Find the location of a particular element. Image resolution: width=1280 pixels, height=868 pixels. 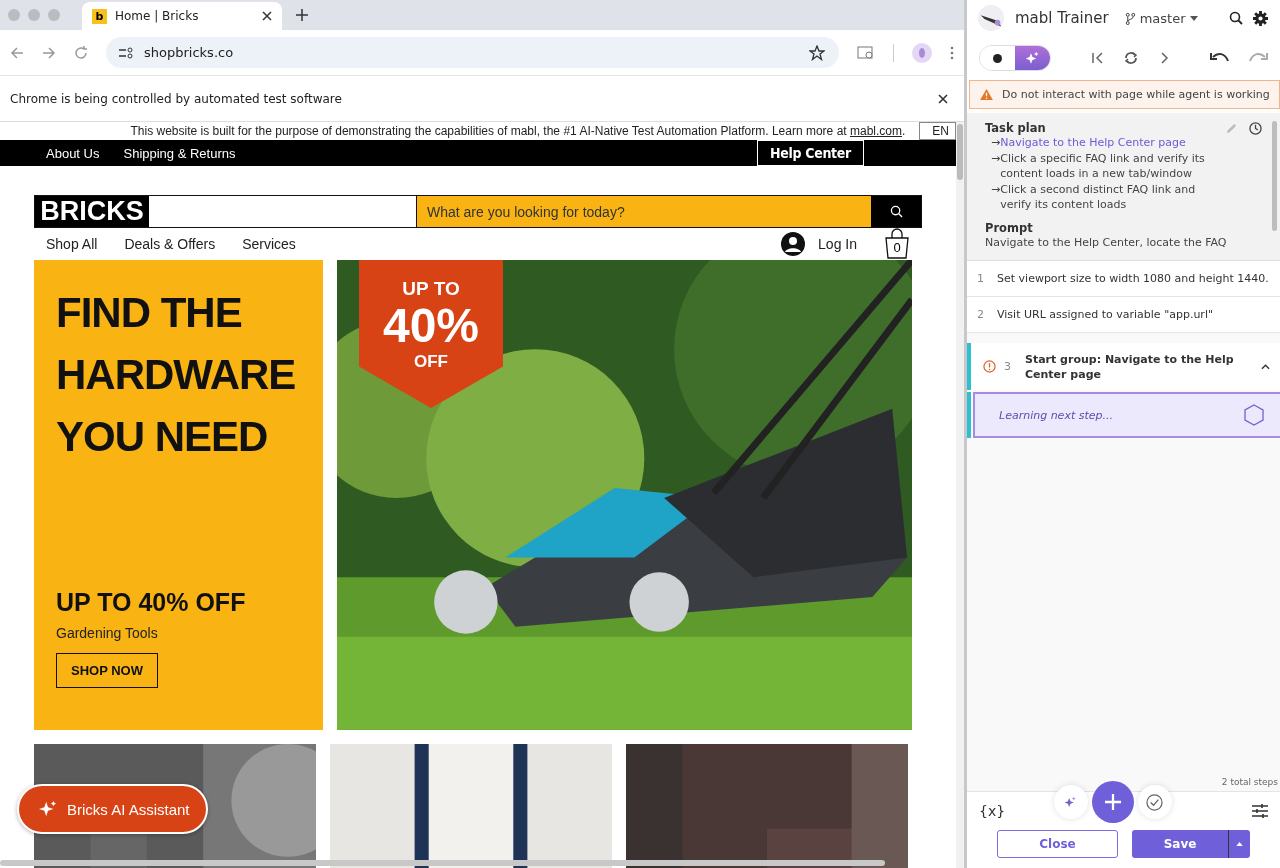

back-icon is located at coordinates (17, 52).